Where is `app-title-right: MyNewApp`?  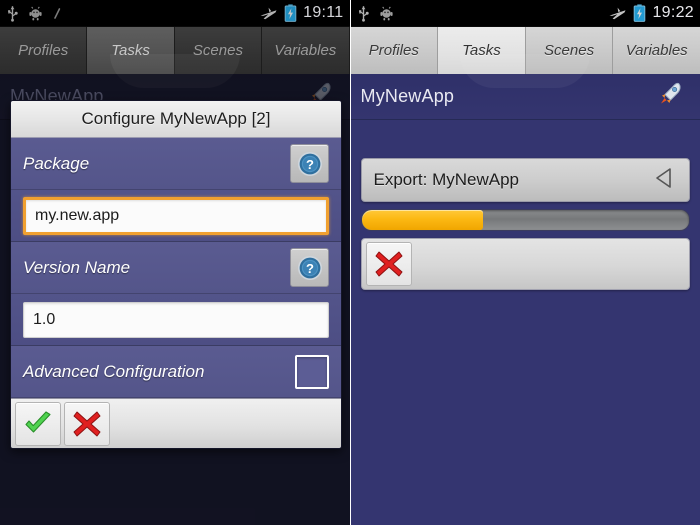
app-title-right: MyNewApp is located at coordinates (407, 96).